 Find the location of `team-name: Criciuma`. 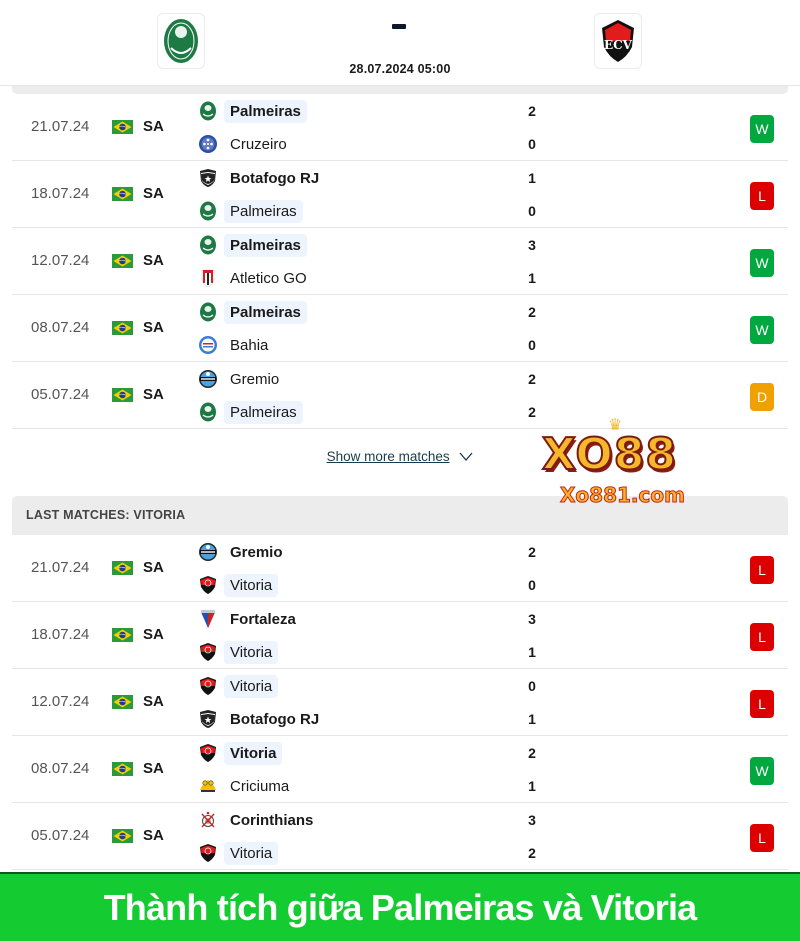

team-name: Criciuma is located at coordinates (260, 786).